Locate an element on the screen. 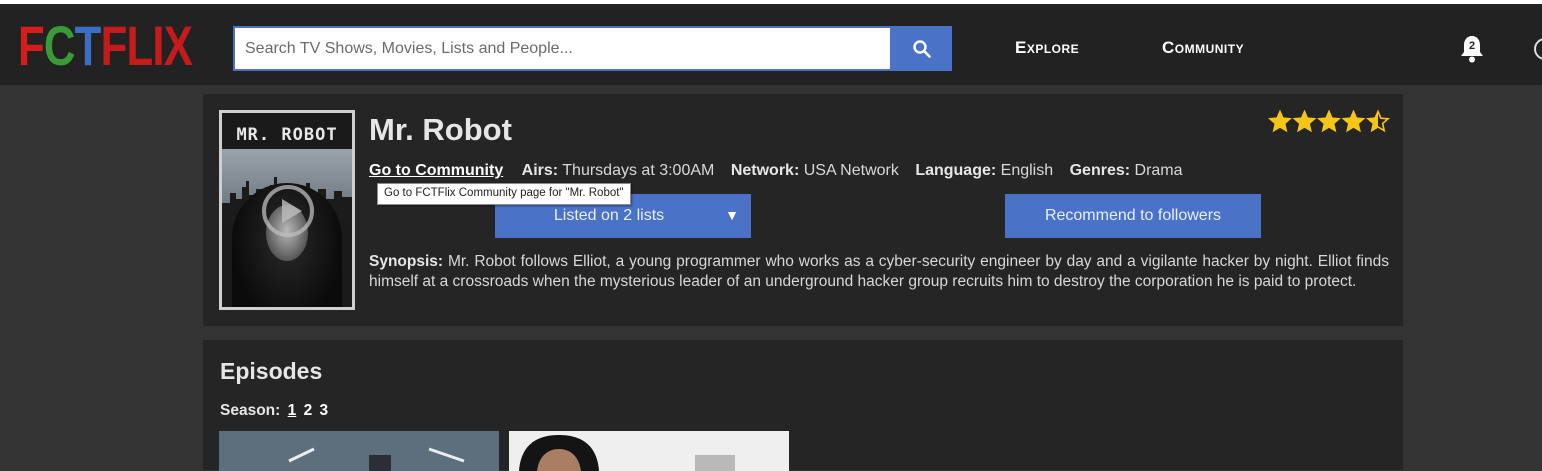 Image resolution: width=1542 pixels, height=471 pixels. show-poster: MR. ROBOT is located at coordinates (287, 210).